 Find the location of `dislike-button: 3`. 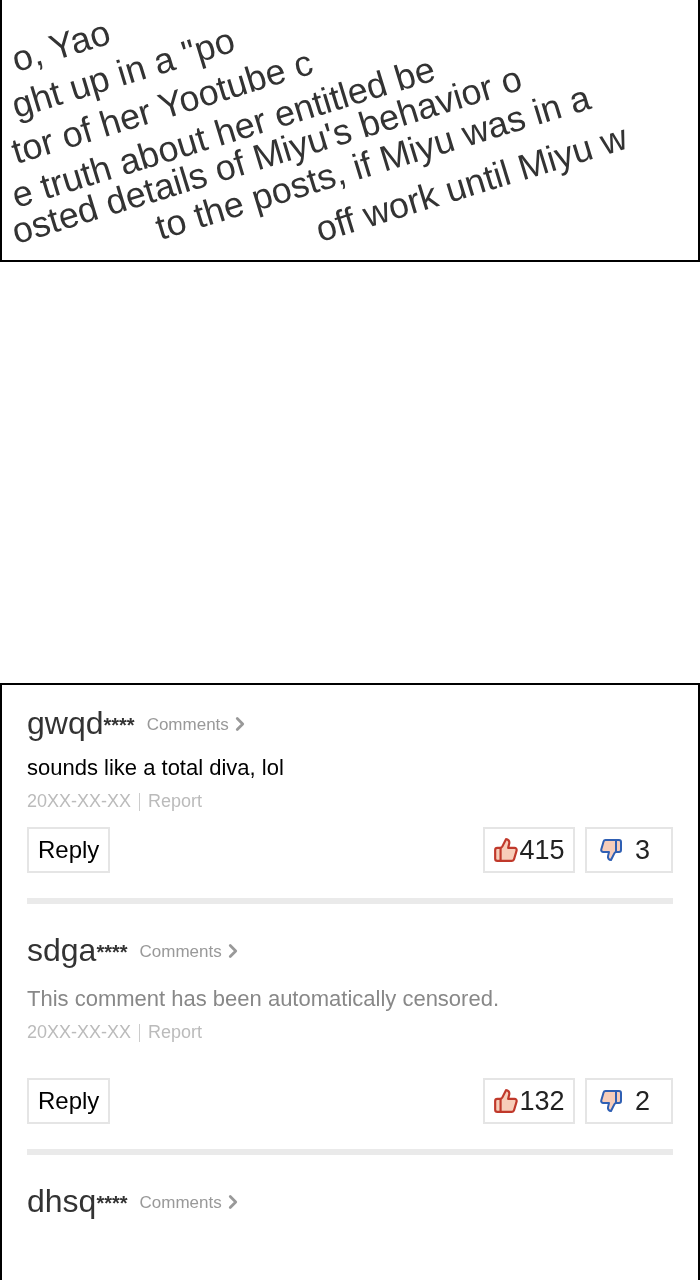

dislike-button: 3 is located at coordinates (629, 850).